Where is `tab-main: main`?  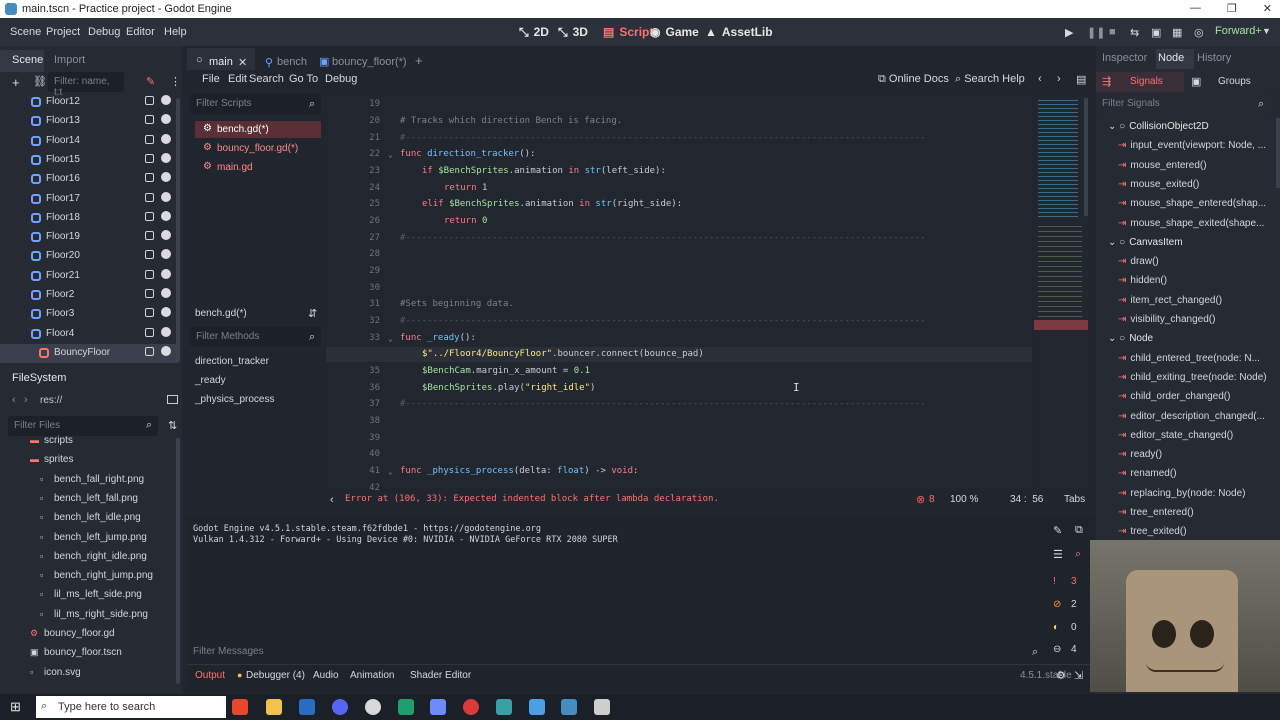 tab-main: main is located at coordinates (221, 62).